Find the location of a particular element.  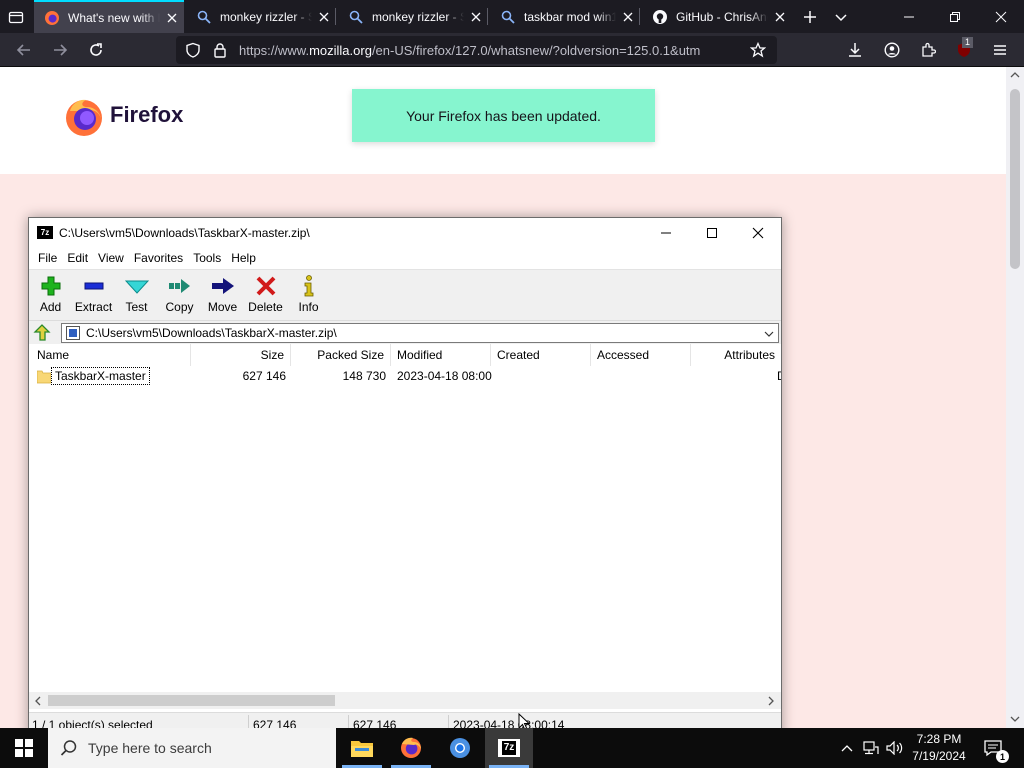

taskbar-7zip: 7z is located at coordinates (509, 748).